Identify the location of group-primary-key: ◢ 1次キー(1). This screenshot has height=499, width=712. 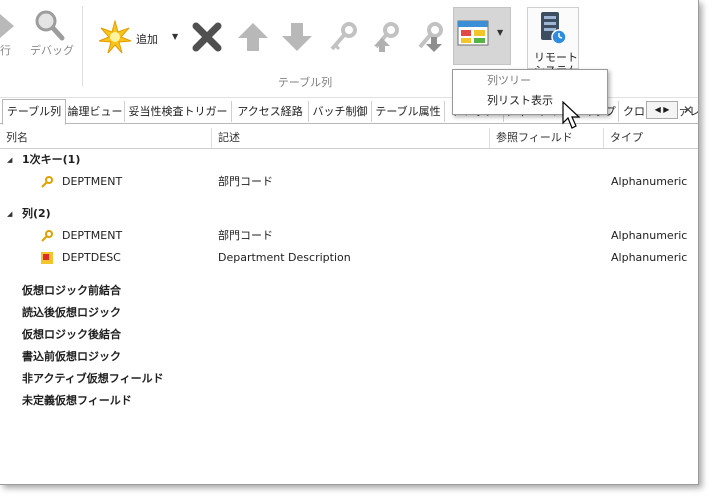
(349, 160).